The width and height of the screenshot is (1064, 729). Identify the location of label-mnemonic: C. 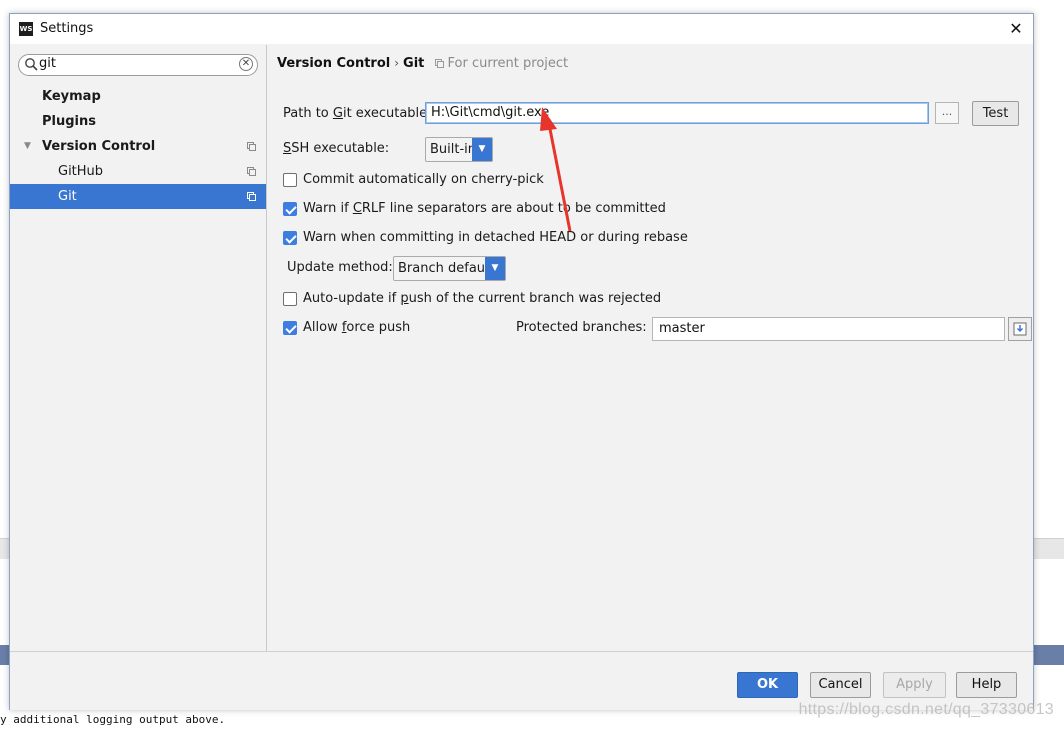
(357, 208).